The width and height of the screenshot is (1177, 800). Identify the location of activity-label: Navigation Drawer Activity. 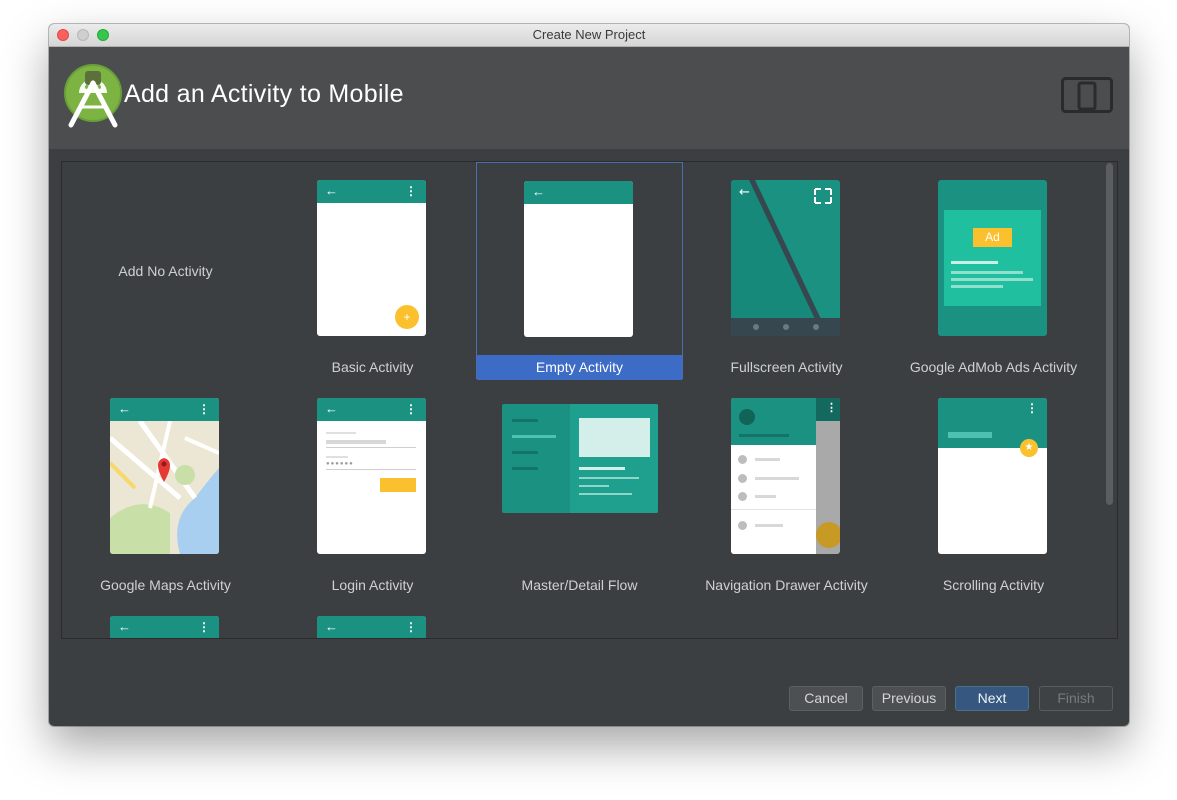
(786, 585).